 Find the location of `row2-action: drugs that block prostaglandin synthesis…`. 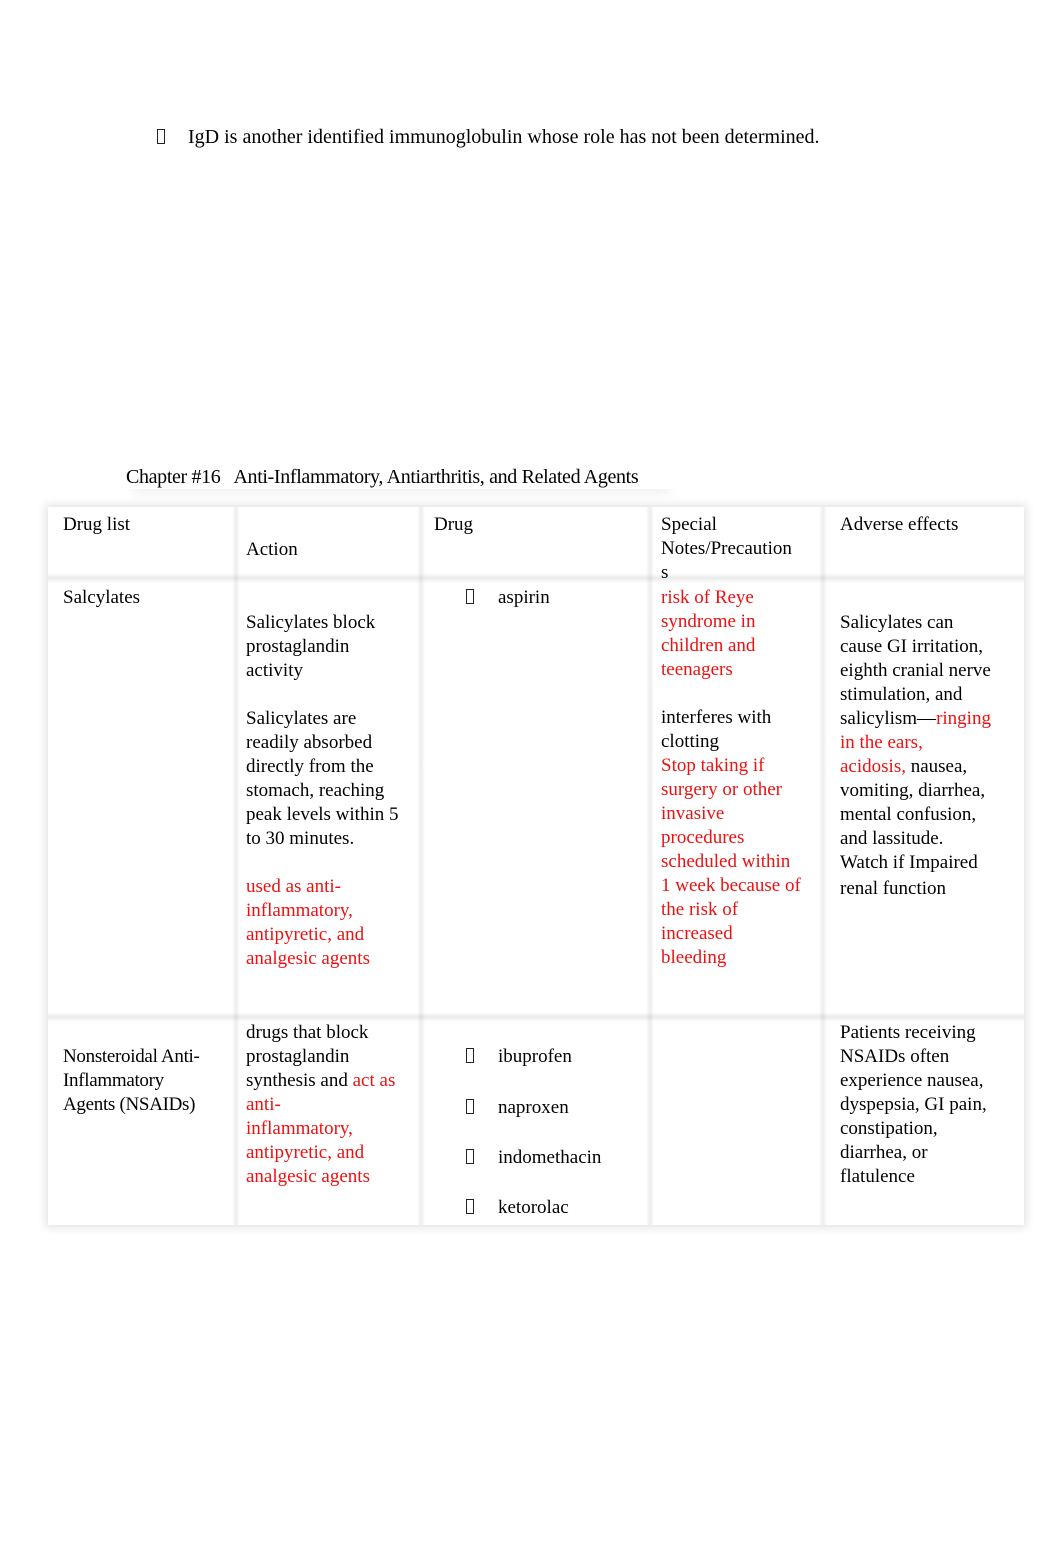

row2-action: drugs that block prostaglandin synthesis… is located at coordinates (321, 1104).